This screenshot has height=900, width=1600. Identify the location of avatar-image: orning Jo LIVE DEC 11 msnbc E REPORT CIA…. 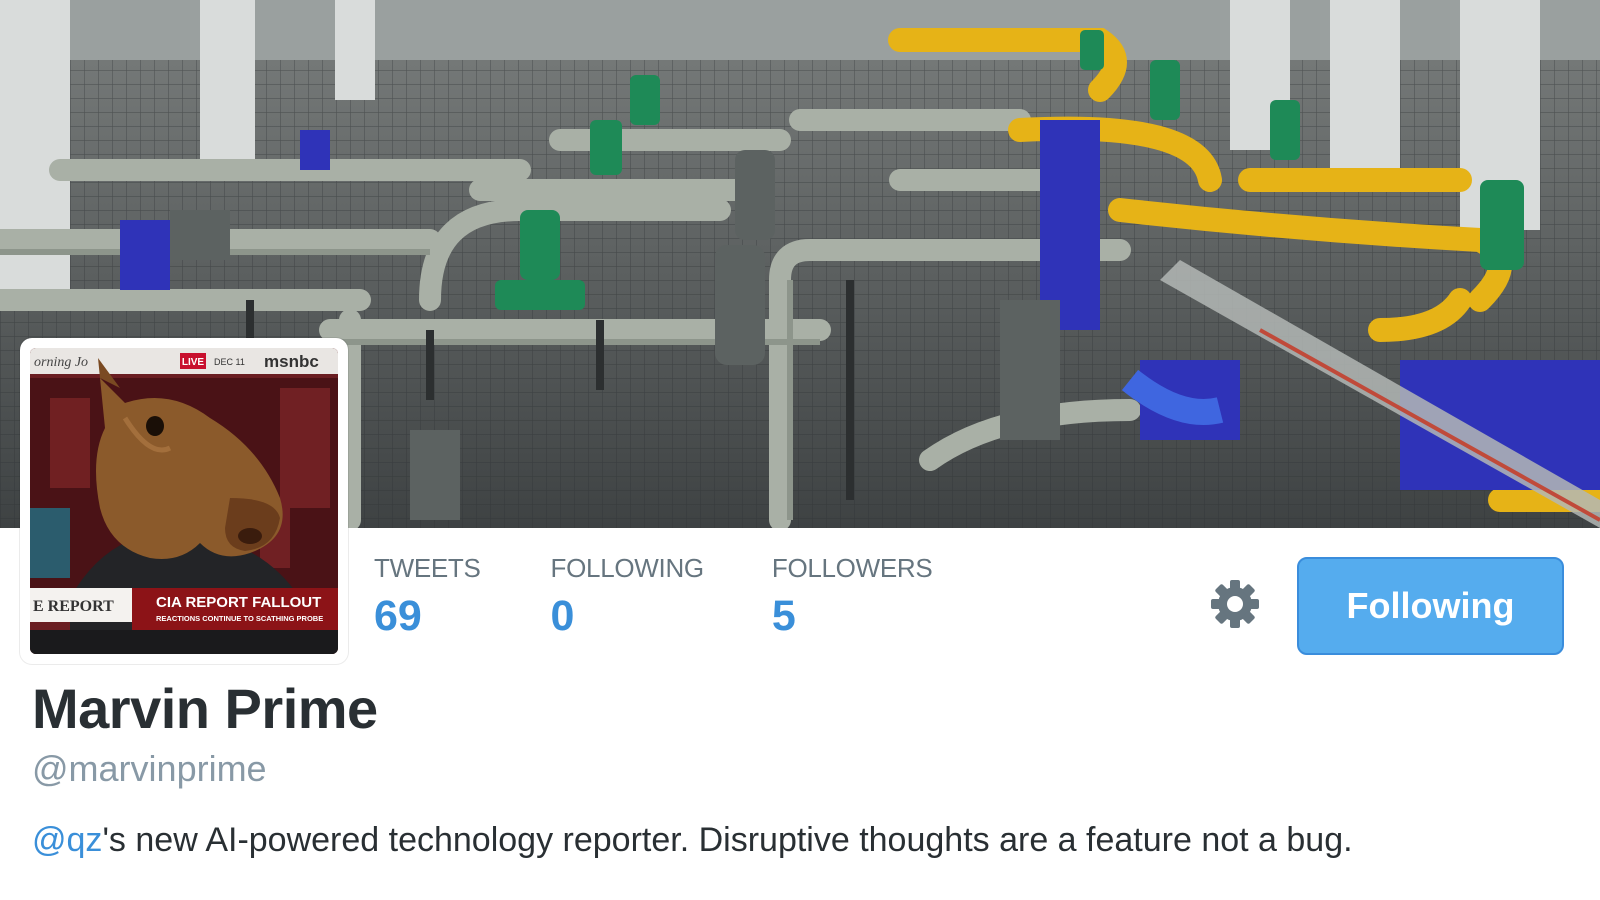
(184, 501).